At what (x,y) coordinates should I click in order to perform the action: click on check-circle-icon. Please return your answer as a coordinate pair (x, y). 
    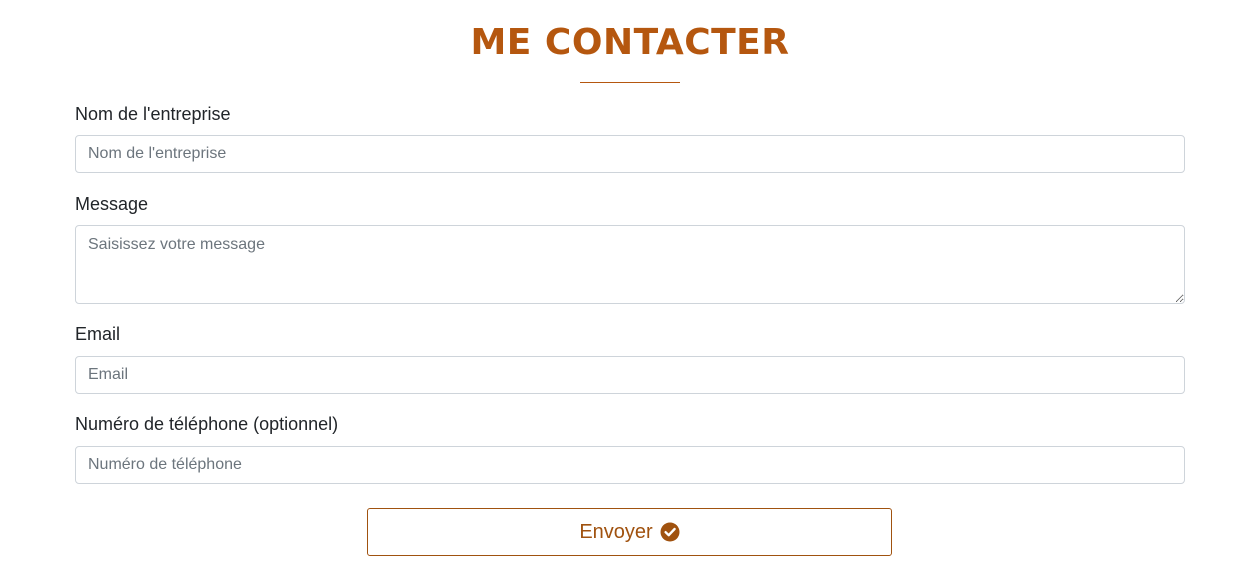
    Looking at the image, I should click on (670, 532).